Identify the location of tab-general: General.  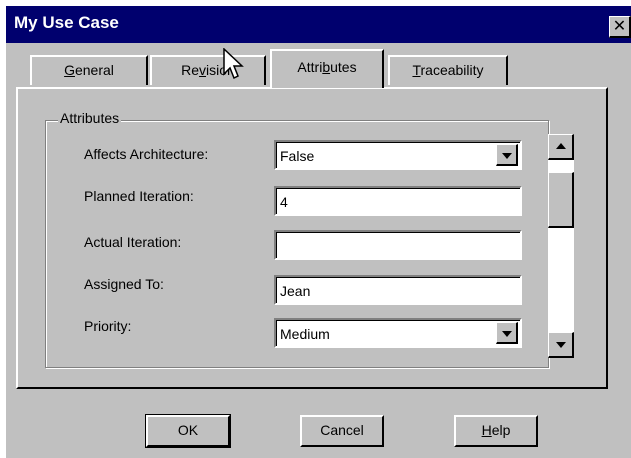
(89, 70).